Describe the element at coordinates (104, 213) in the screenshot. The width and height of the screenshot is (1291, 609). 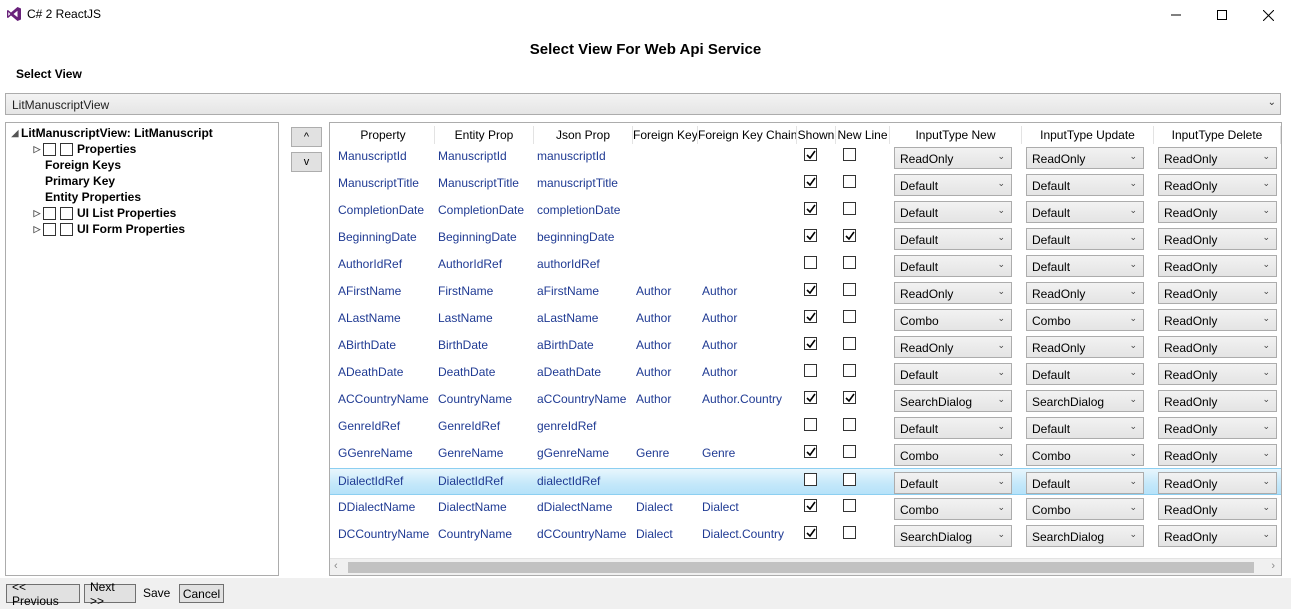
I see `tree-item-ui-list-properties: ▷ UI List Properties` at that location.